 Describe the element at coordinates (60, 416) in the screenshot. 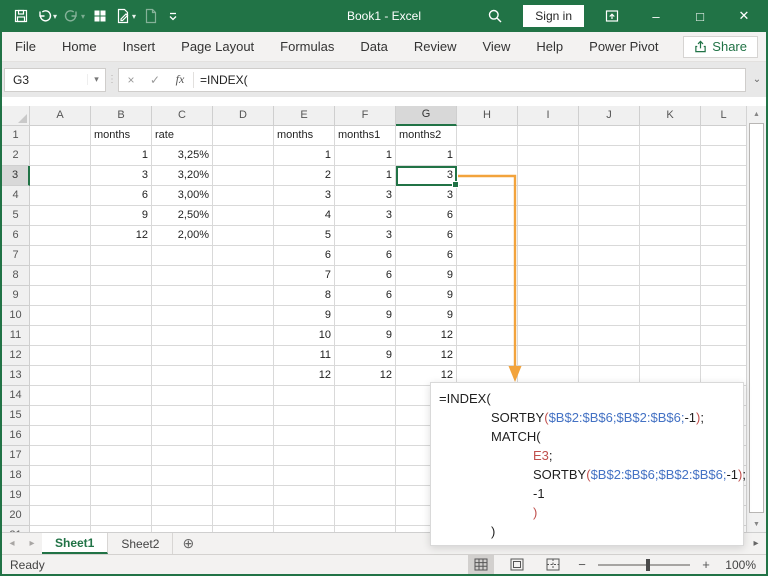

I see `cell-A15` at that location.